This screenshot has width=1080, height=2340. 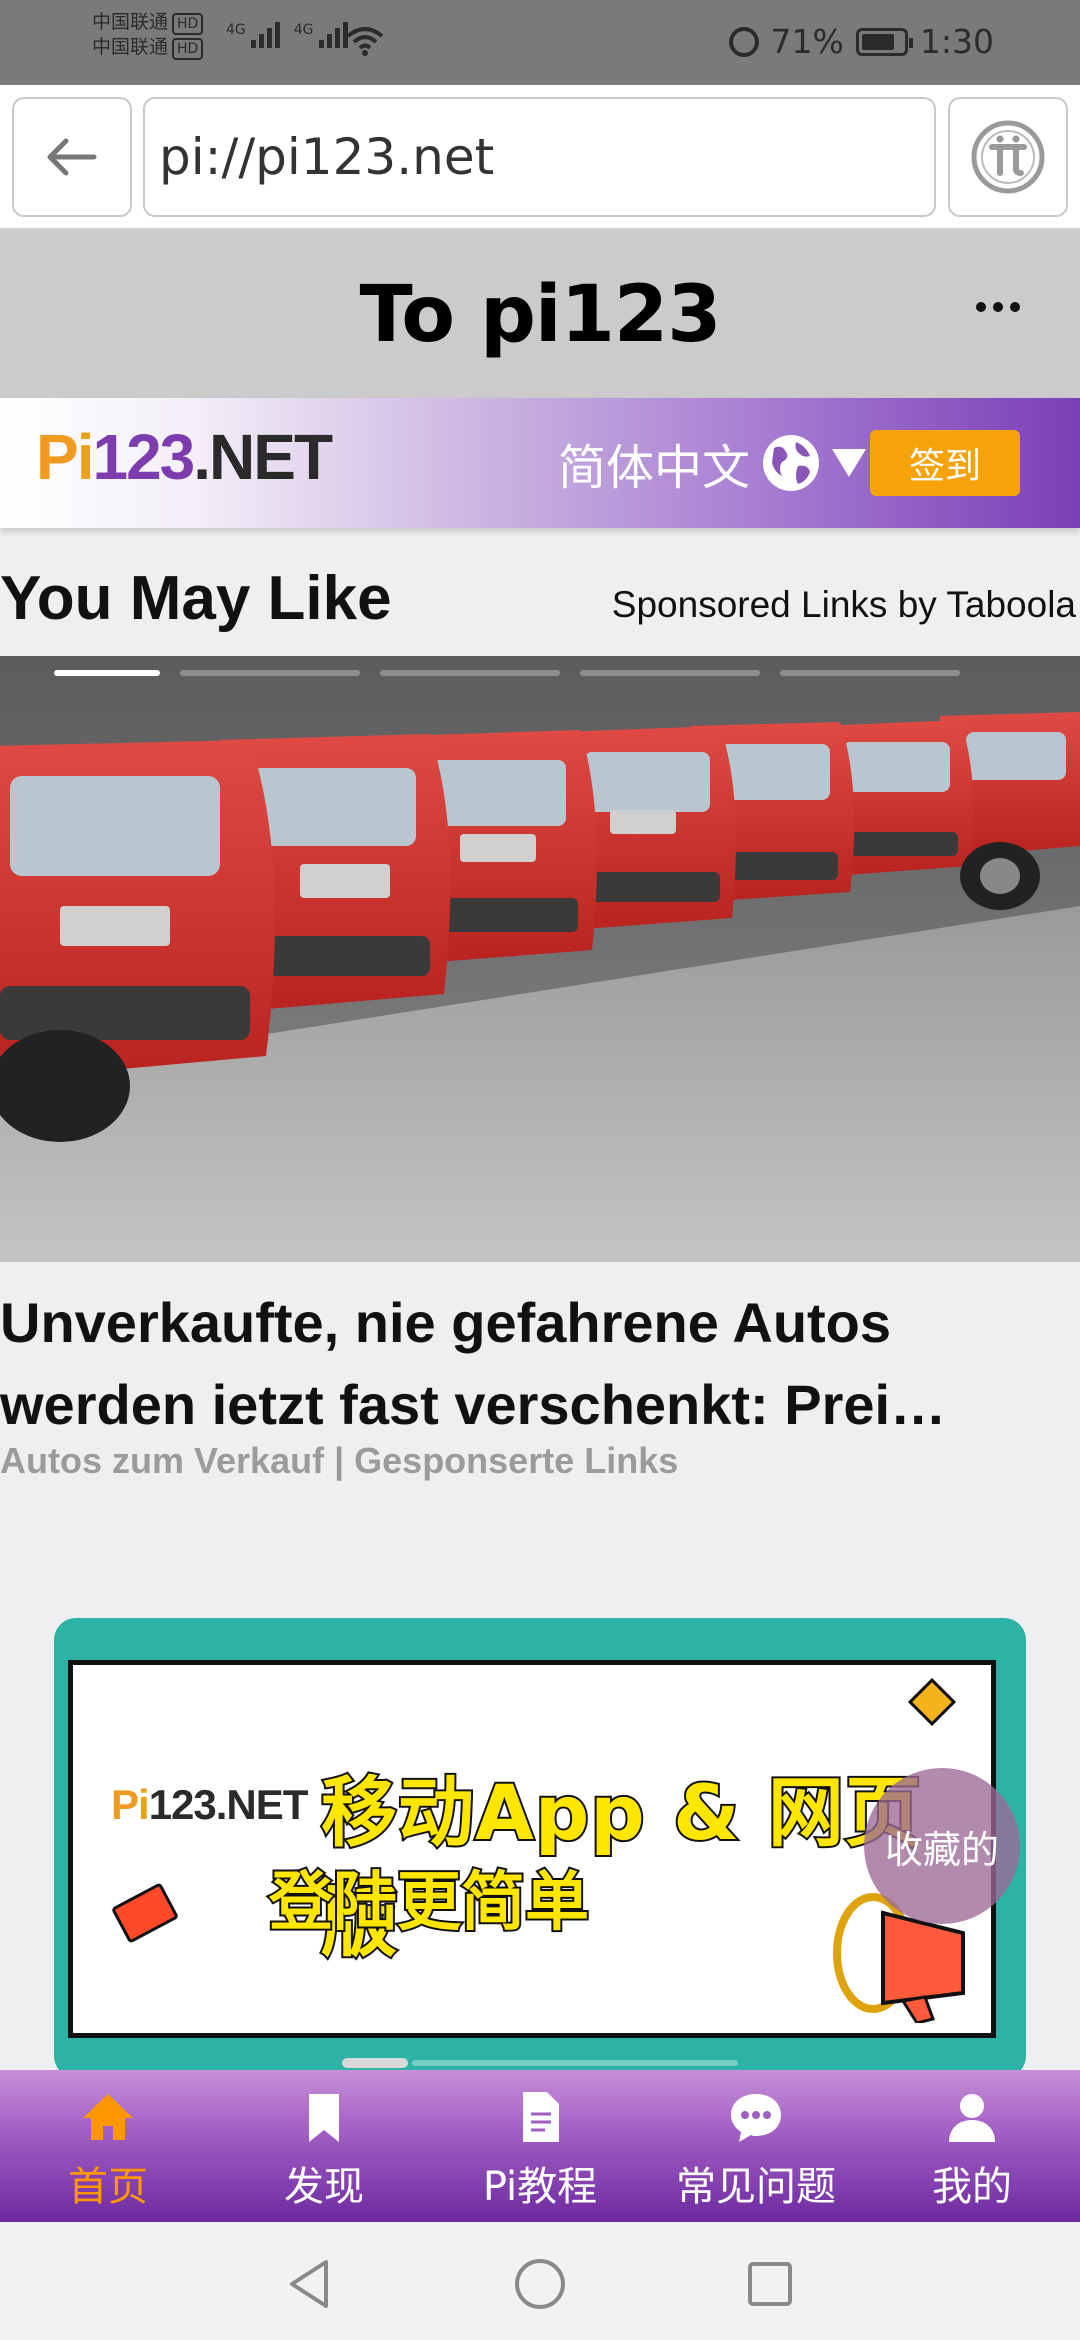 I want to click on user-icon, so click(x=972, y=2118).